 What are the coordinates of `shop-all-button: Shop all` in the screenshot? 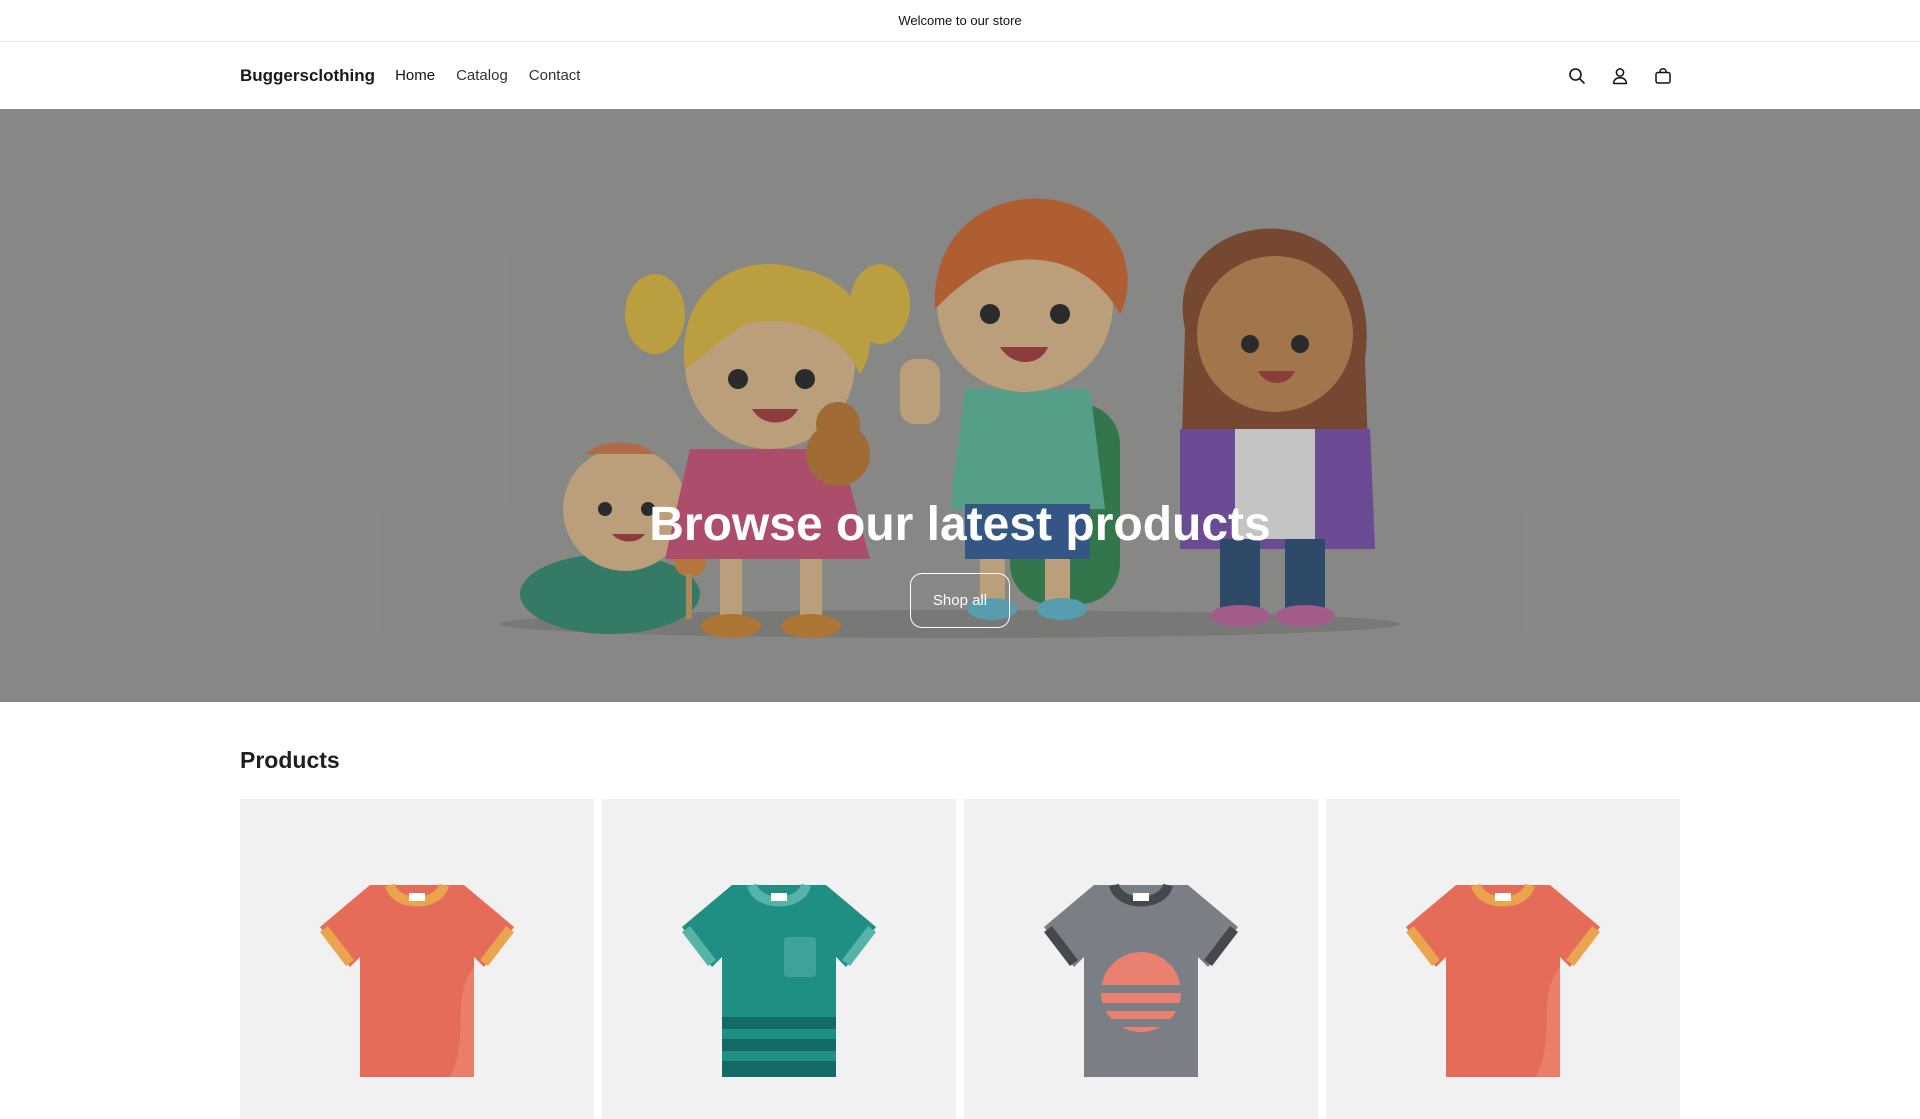 It's located at (960, 600).